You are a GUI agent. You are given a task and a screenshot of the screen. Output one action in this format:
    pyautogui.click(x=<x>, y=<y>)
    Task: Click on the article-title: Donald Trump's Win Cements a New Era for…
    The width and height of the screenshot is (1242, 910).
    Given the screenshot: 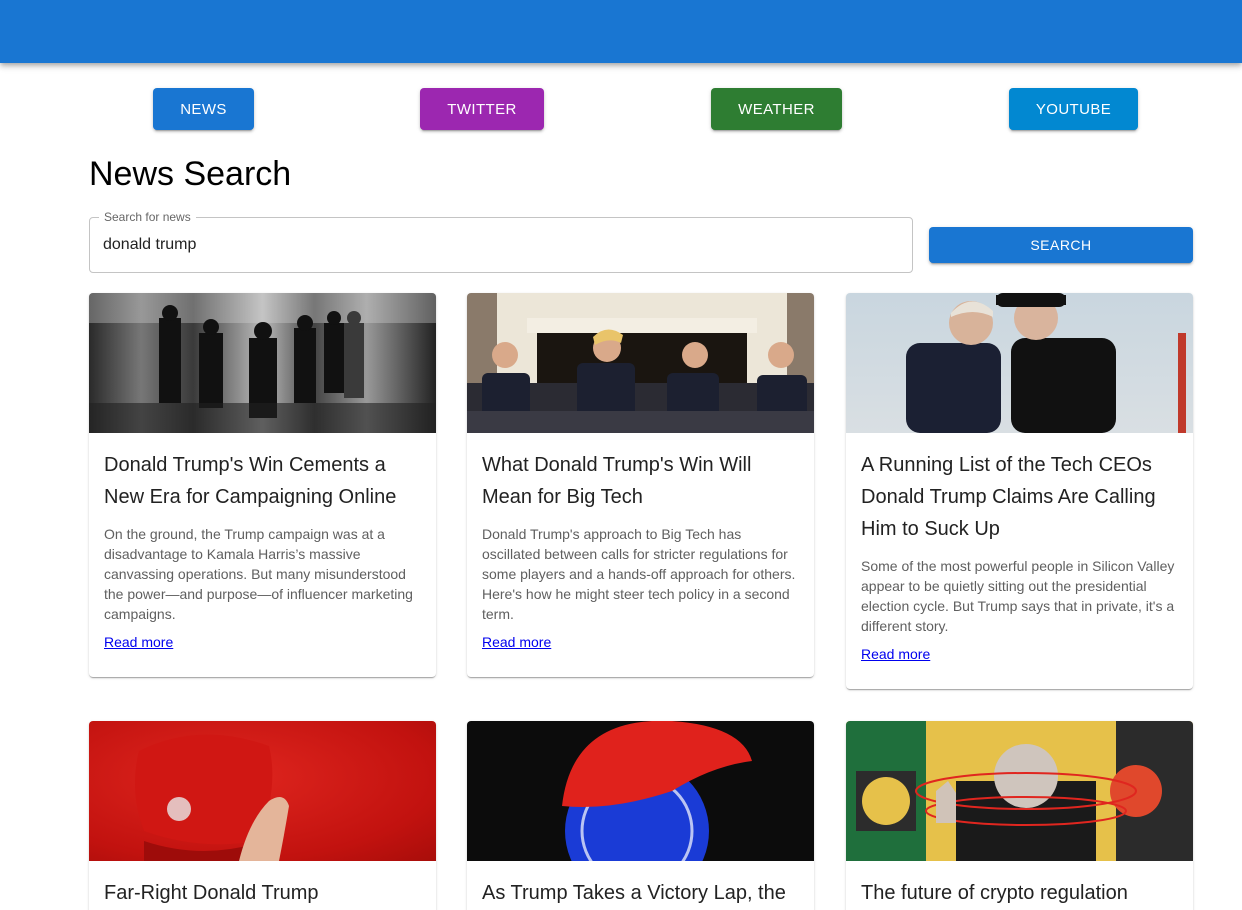 What is the action you would take?
    pyautogui.click(x=250, y=481)
    